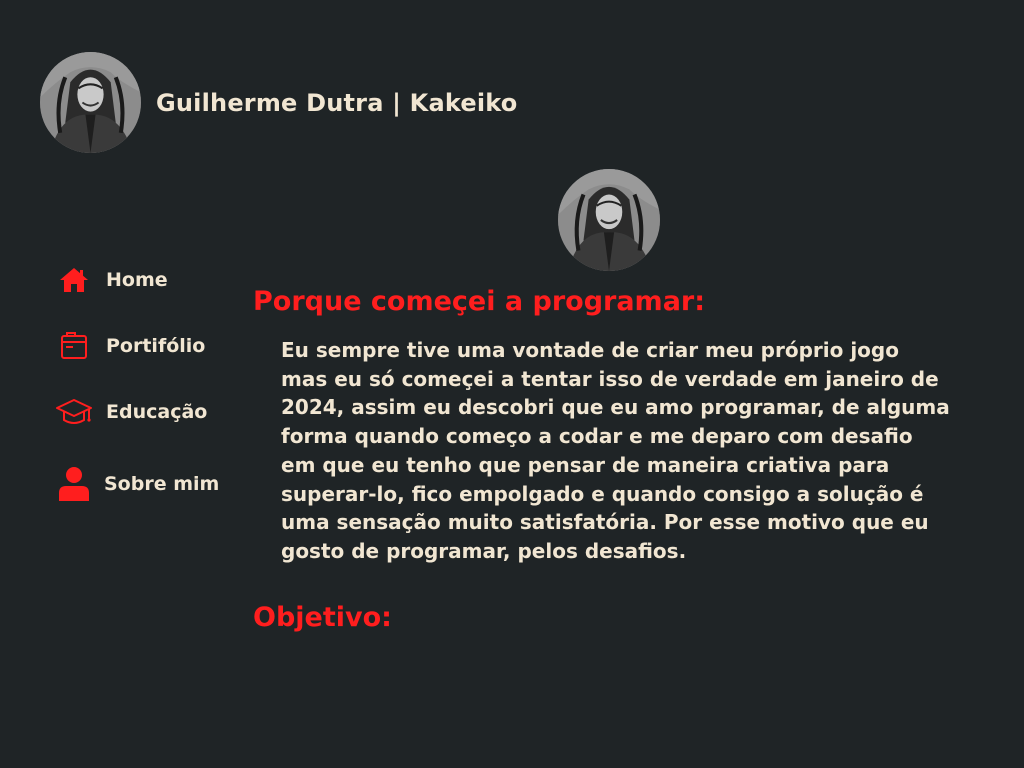 This screenshot has height=768, width=1024. I want to click on user-icon, so click(74, 484).